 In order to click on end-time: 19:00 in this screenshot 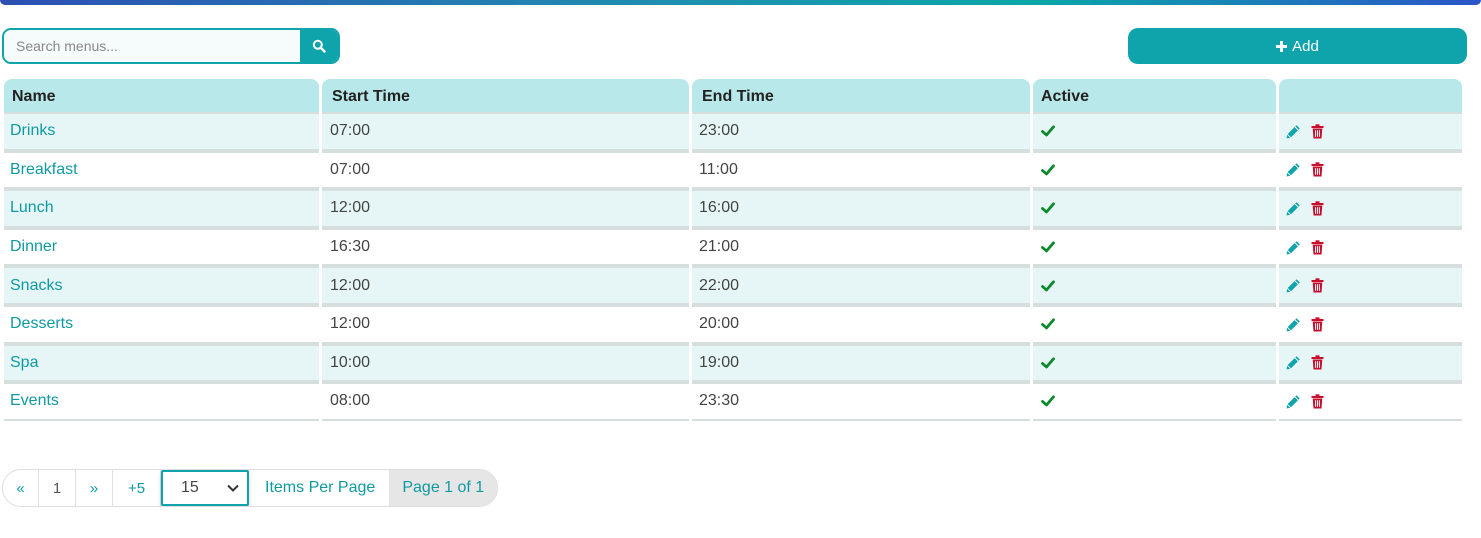, I will do `click(719, 362)`.